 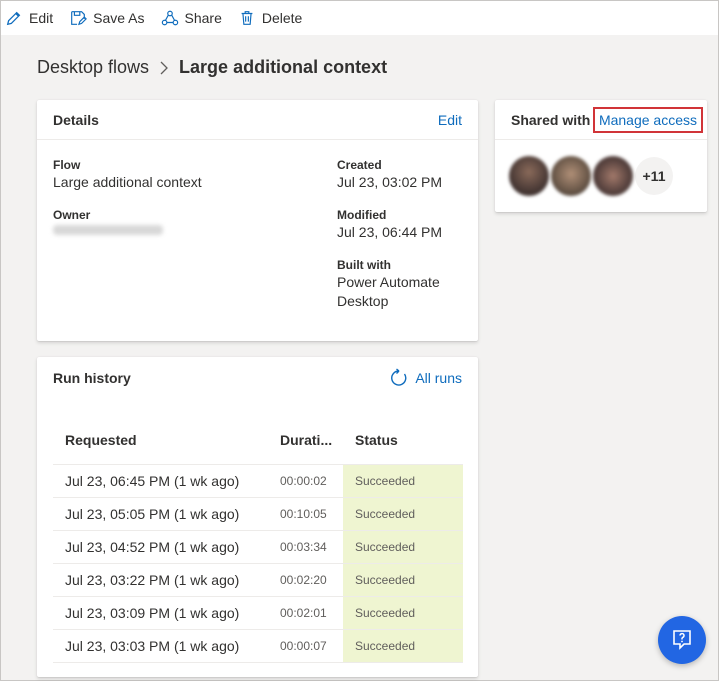 I want to click on modified-label: Modified, so click(x=362, y=215).